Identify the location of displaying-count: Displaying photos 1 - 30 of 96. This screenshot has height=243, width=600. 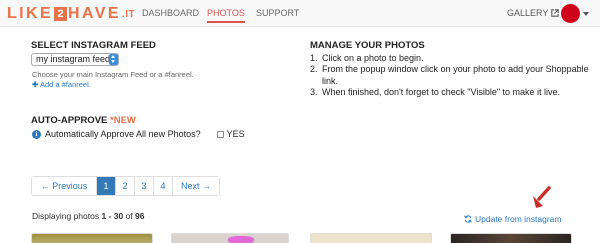
(88, 216).